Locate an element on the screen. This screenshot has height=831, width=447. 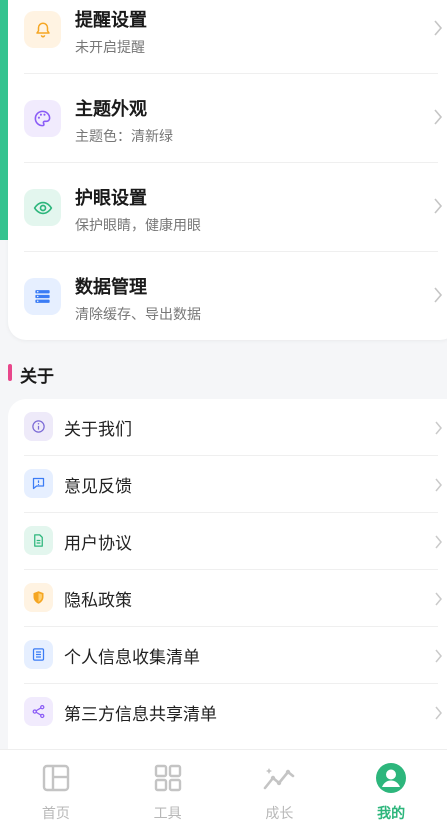
settings-item-eye-care: 护眼设置 保护眼睛，健康用眼 is located at coordinates (233, 207).